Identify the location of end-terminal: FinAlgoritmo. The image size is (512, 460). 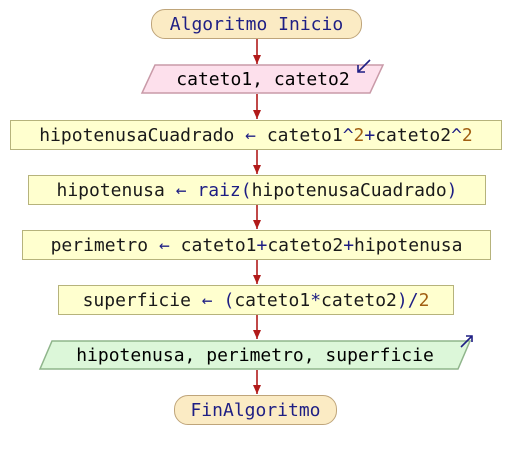
(255, 410).